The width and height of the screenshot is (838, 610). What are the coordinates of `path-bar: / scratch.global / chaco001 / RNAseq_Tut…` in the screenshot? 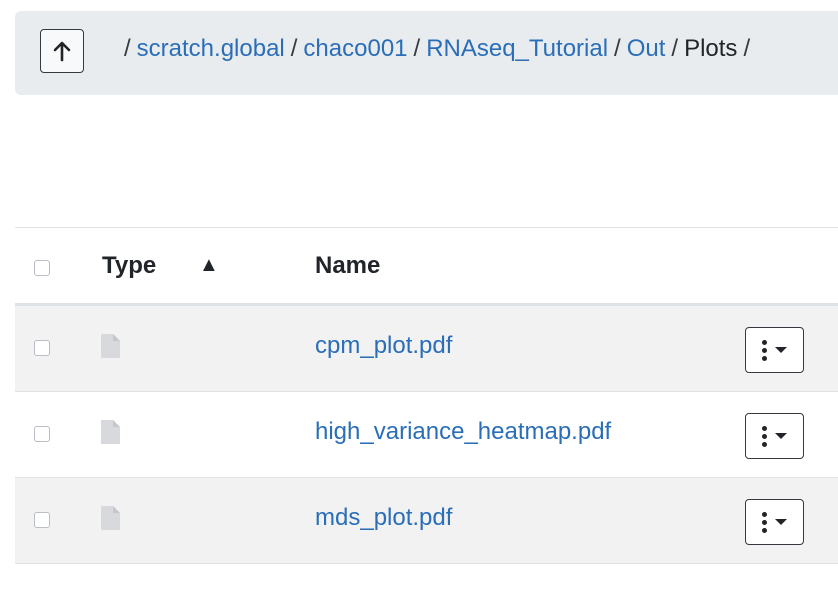 It's located at (426, 53).